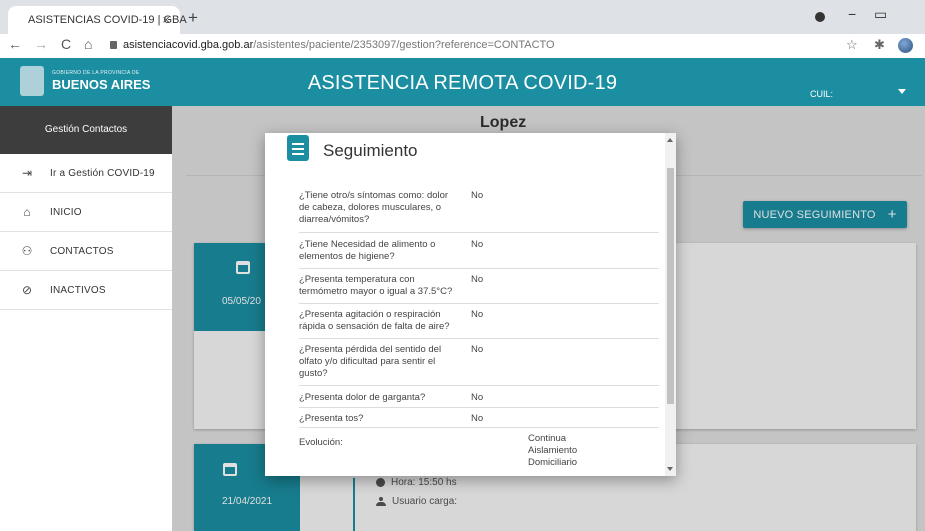 This screenshot has height=531, width=925. What do you see at coordinates (331, 418) in the screenshot?
I see `question-text: ¿Presenta tos?` at bounding box center [331, 418].